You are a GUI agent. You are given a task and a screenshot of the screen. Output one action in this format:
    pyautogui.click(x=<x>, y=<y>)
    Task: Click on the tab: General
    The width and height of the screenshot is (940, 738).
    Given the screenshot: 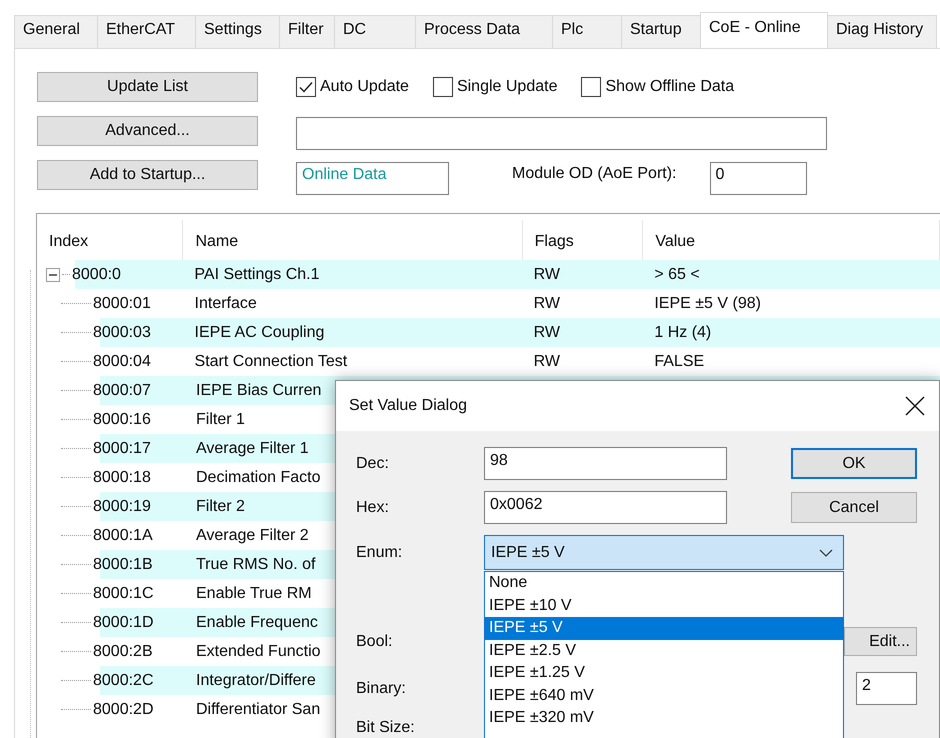 What is the action you would take?
    pyautogui.click(x=56, y=31)
    